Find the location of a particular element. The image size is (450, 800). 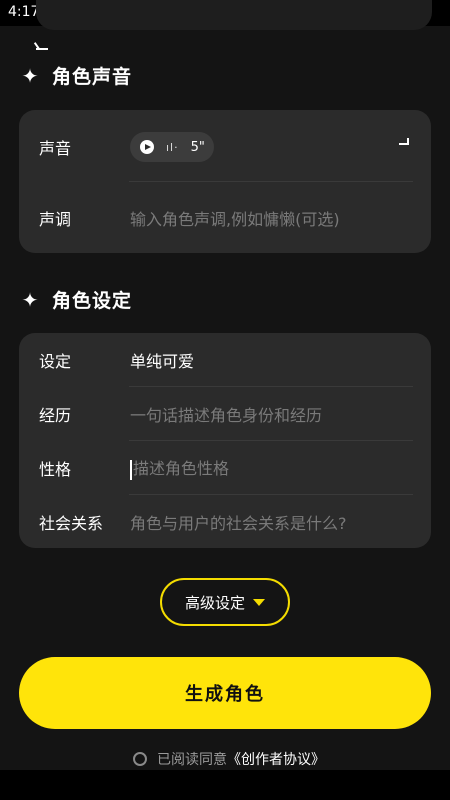

advanced-settings-label: 高级设定 is located at coordinates (214, 602).